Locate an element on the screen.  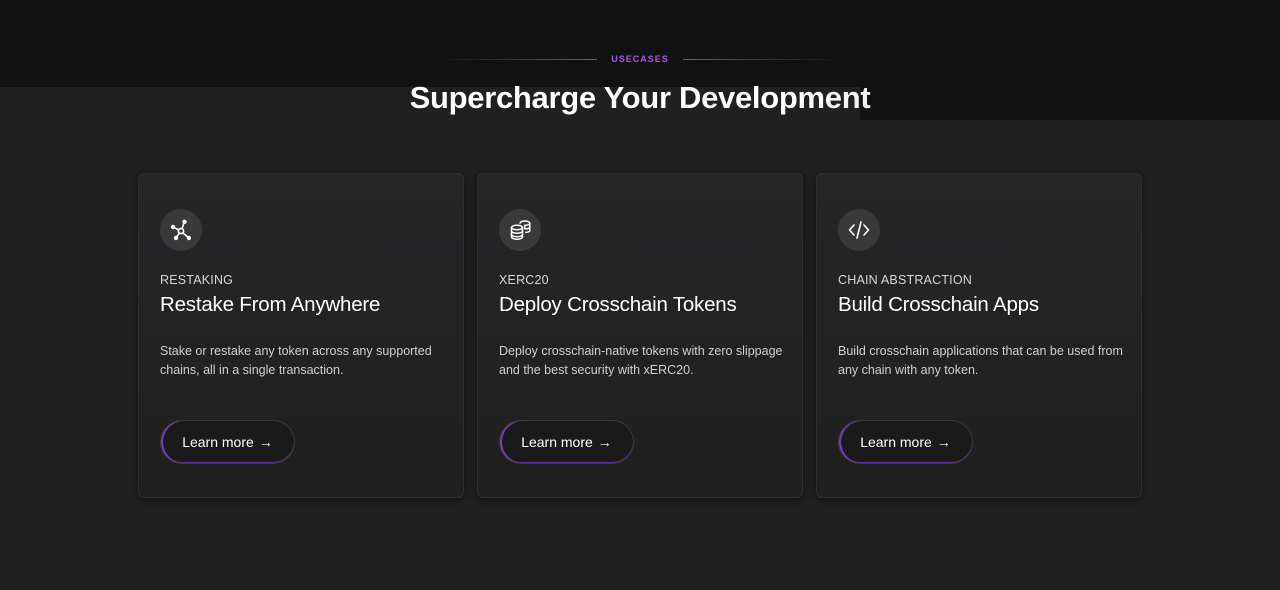
card-title: Restake From Anywhere is located at coordinates (270, 304).